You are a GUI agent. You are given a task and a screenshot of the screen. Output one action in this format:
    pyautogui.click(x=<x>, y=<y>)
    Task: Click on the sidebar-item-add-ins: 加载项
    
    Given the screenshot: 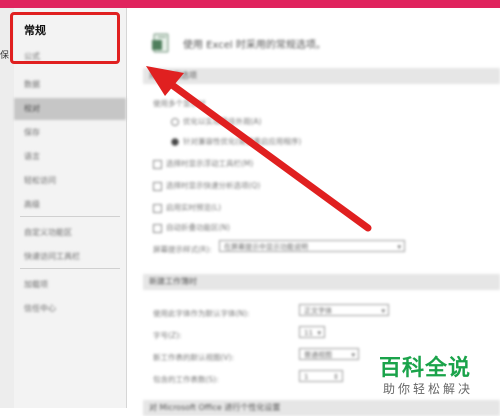 What is the action you would take?
    pyautogui.click(x=70, y=285)
    